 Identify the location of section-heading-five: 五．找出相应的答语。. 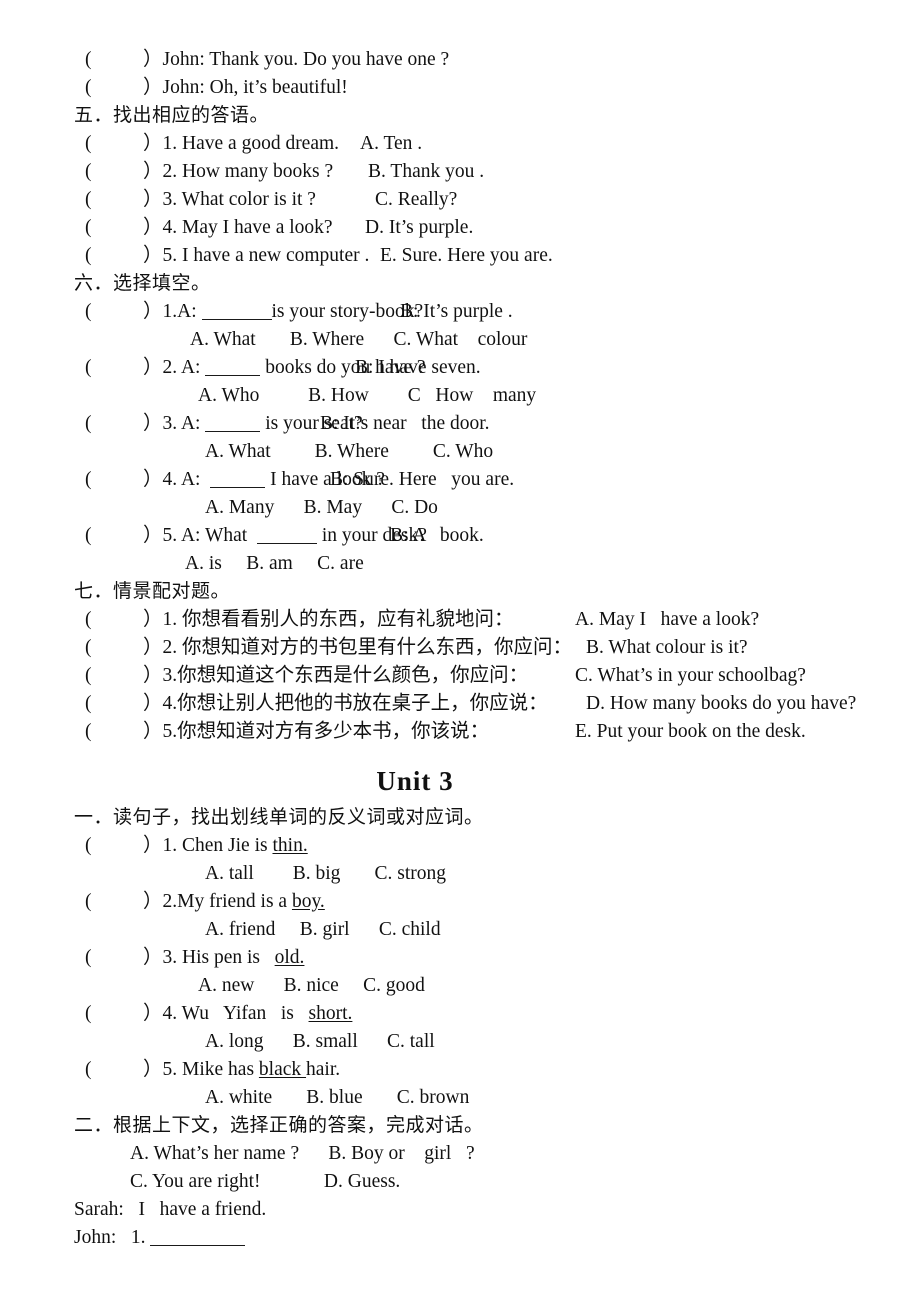
(172, 115).